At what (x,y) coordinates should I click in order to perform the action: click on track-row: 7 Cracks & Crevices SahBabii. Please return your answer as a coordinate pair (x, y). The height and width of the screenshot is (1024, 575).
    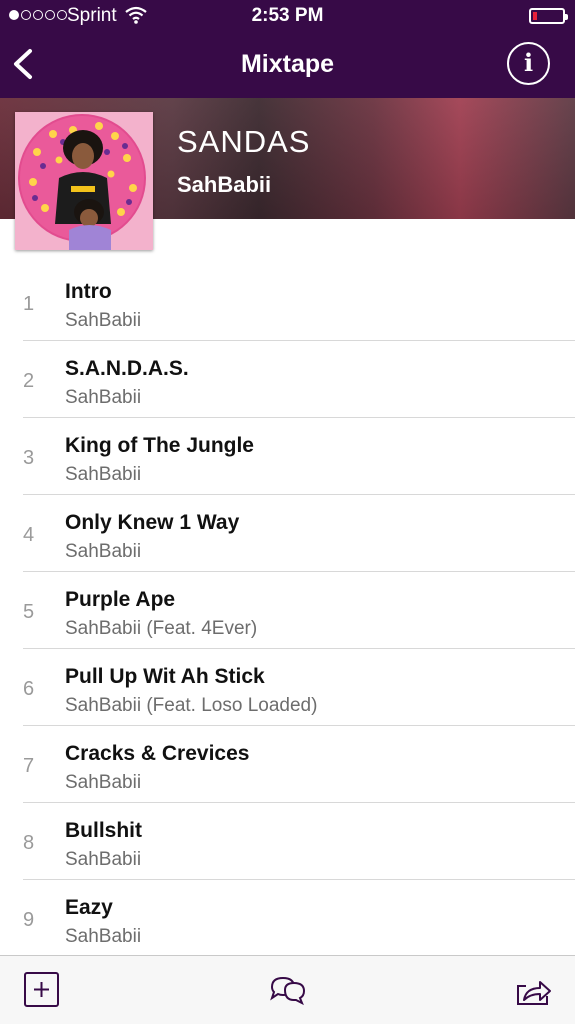
    Looking at the image, I should click on (287, 764).